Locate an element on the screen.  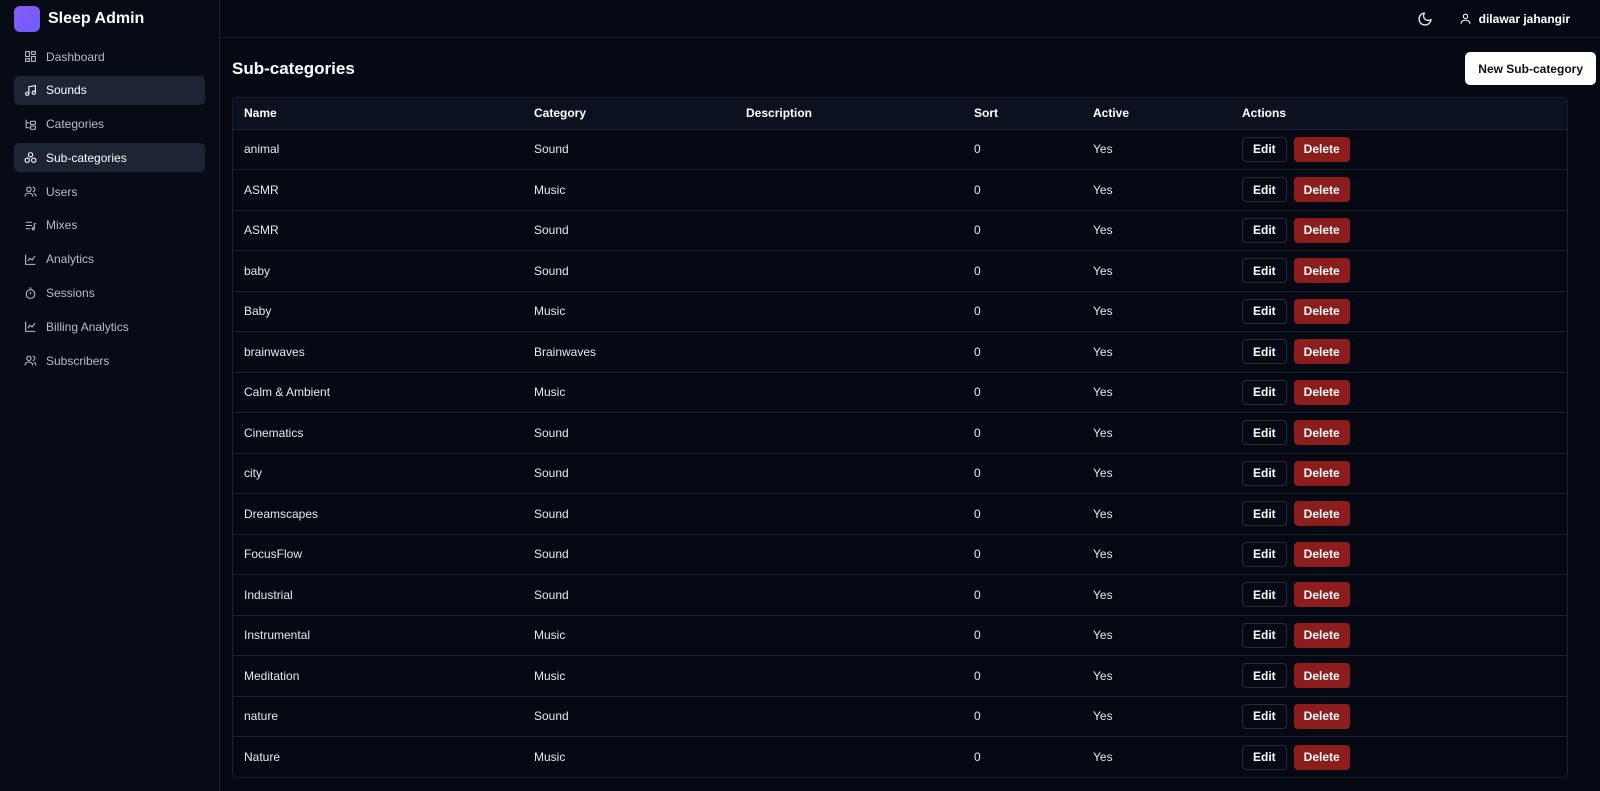
table-row: animal Sound 0 Yes Edit Delete is located at coordinates (900, 149).